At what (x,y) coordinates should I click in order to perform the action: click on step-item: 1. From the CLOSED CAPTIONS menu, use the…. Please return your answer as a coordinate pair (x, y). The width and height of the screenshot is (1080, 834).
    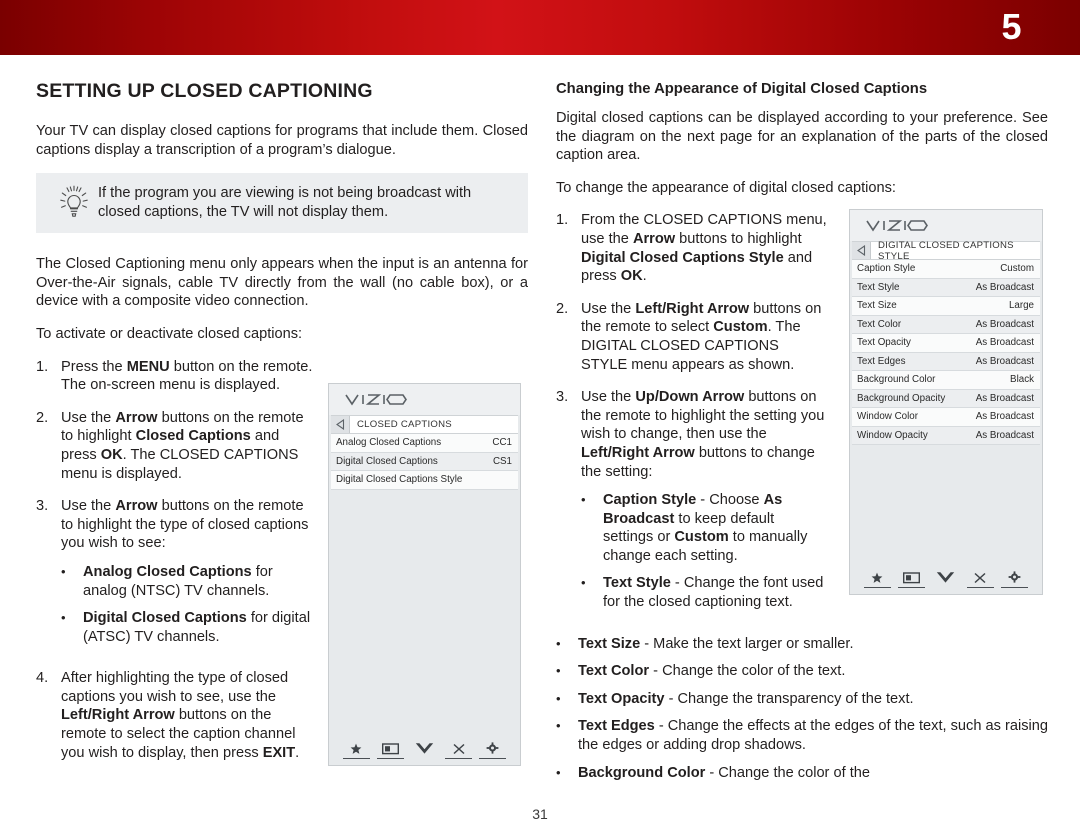
    Looking at the image, I should click on (692, 248).